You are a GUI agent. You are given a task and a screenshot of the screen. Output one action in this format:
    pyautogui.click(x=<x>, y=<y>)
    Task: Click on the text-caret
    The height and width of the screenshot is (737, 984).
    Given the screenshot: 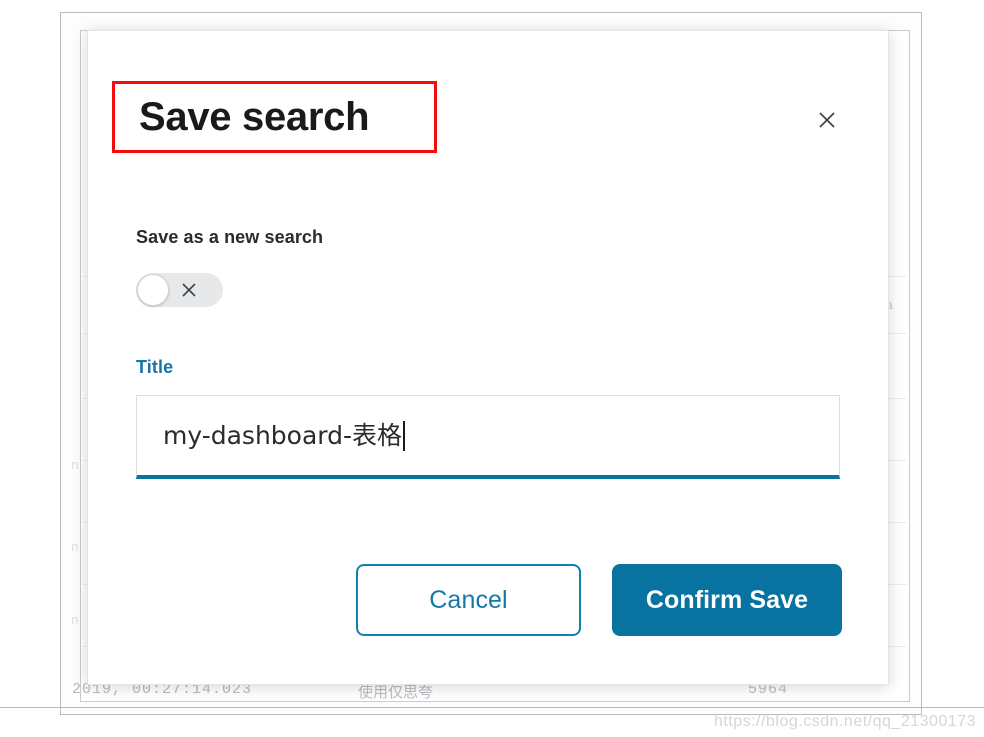 What is the action you would take?
    pyautogui.click(x=404, y=435)
    